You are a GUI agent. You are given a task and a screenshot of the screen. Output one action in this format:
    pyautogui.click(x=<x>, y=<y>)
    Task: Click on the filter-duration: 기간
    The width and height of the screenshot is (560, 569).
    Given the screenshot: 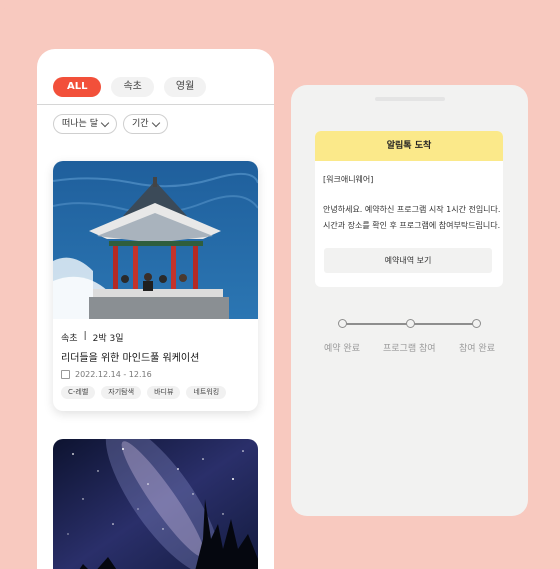 What is the action you would take?
    pyautogui.click(x=145, y=124)
    